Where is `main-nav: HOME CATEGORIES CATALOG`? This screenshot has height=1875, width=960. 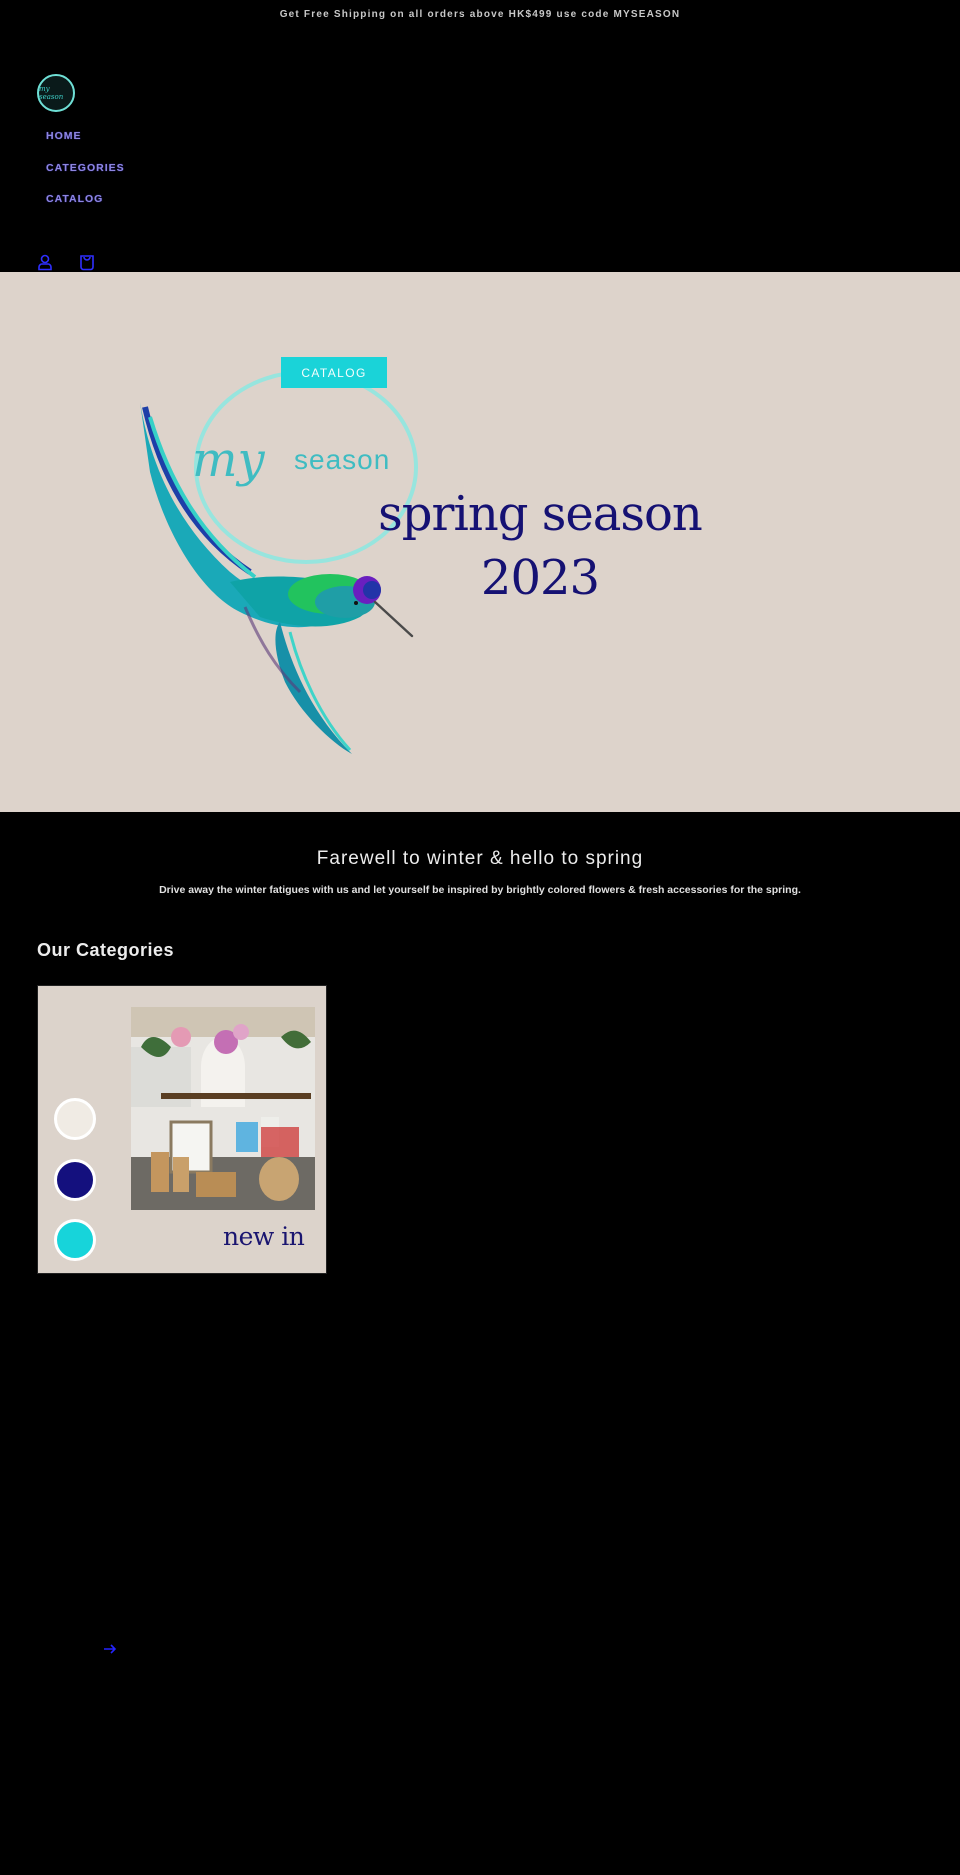 main-nav: HOME CATEGORIES CATALOG is located at coordinates (85, 173).